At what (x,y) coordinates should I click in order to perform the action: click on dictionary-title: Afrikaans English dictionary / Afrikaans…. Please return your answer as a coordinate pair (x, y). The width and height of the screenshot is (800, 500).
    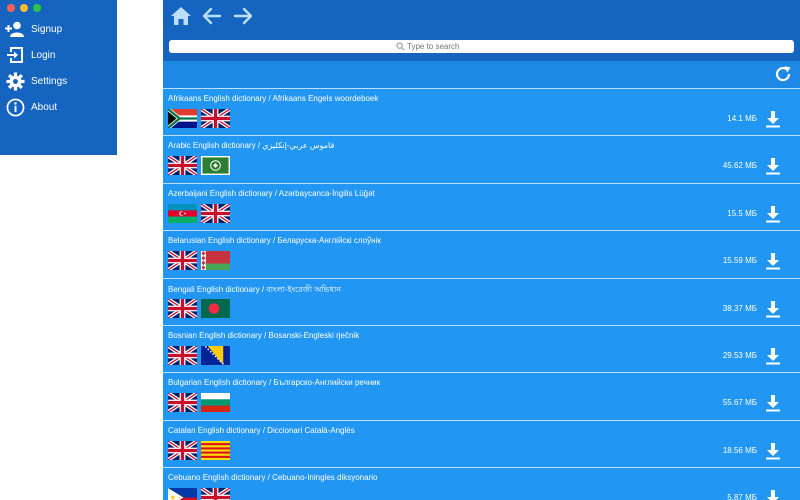
    Looking at the image, I should click on (273, 98).